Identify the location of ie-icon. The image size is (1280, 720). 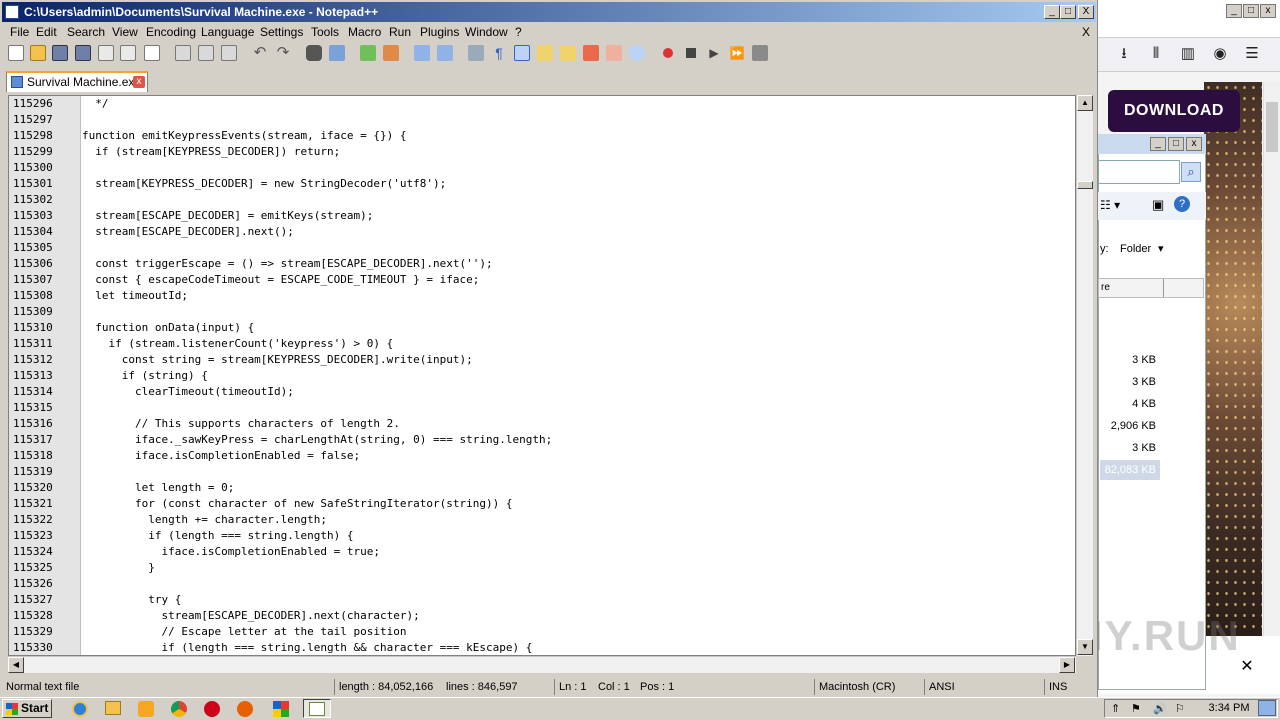
(81, 708).